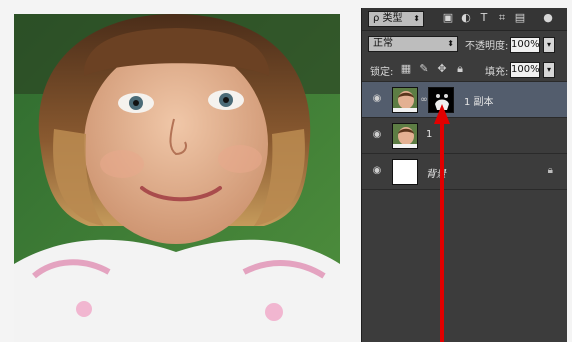 The width and height of the screenshot is (572, 342). Describe the element at coordinates (442, 69) in the screenshot. I see `lock-position-icon: ✥` at that location.